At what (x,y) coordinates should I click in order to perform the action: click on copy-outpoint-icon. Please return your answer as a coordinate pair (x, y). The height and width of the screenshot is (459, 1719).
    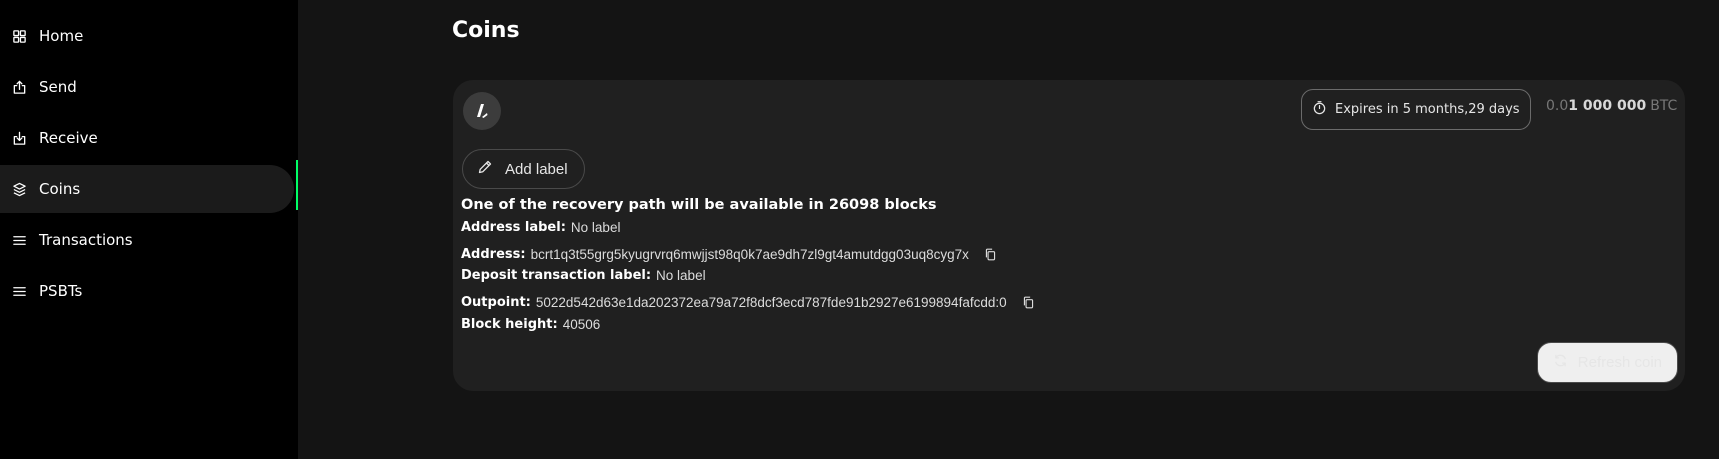
    Looking at the image, I should click on (1029, 302).